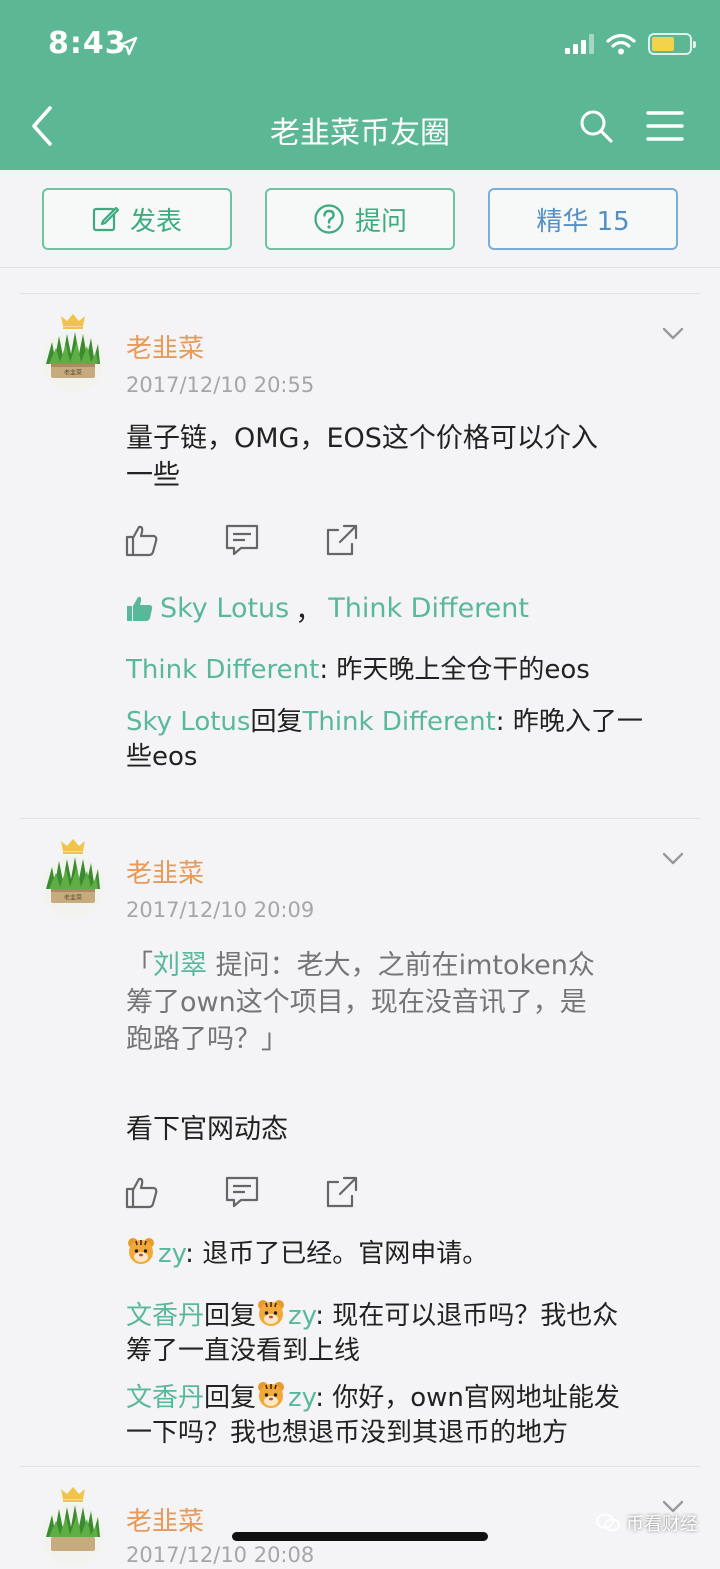  What do you see at coordinates (406, 1254) in the screenshot?
I see `comment-item: zy: 退币了已经。官网申请。` at bounding box center [406, 1254].